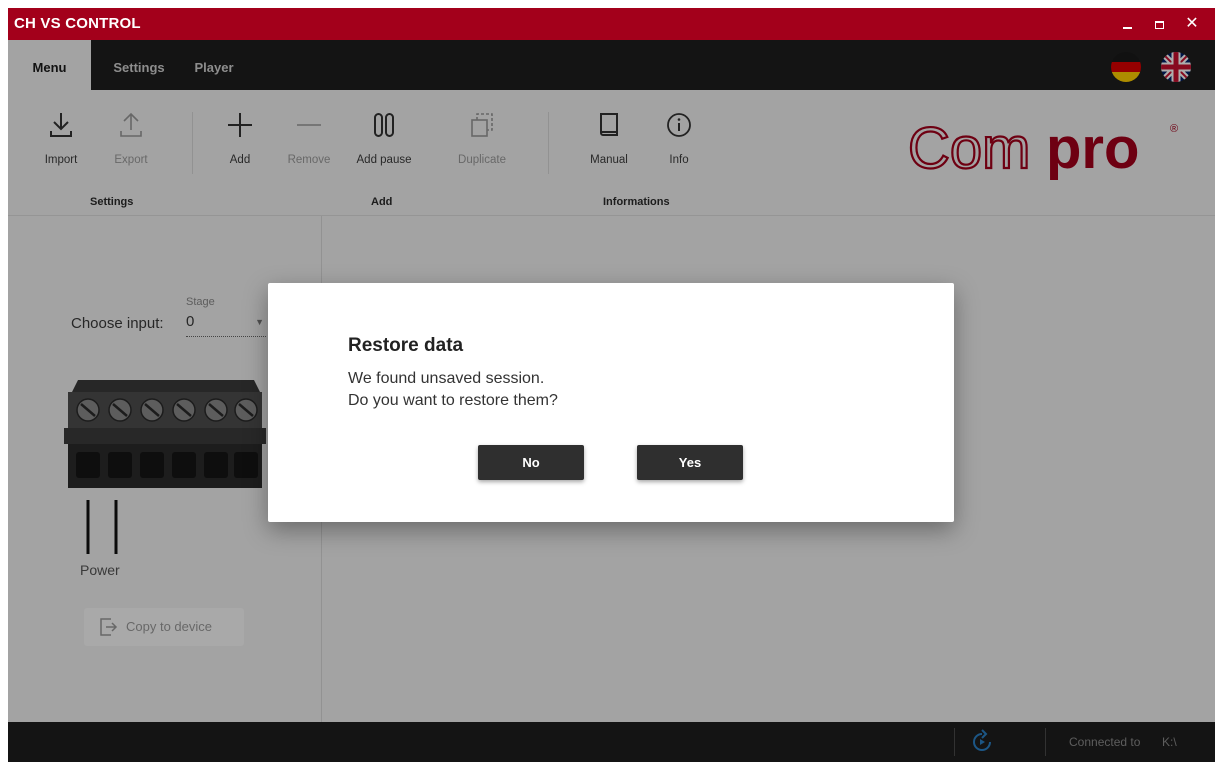 Image resolution: width=1215 pixels, height=762 pixels. Describe the element at coordinates (406, 345) in the screenshot. I see `dialog-title: Restore data` at that location.